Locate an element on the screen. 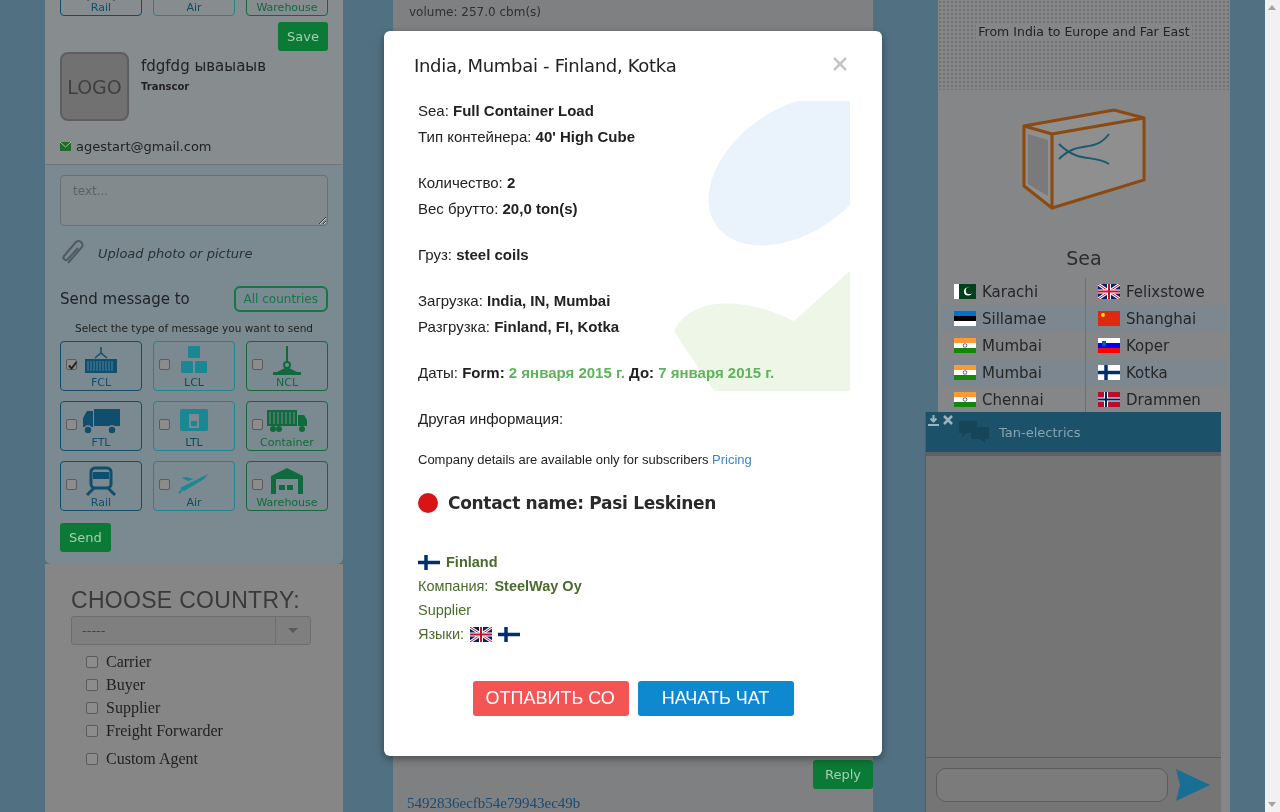 The image size is (1280, 812). detail-line: Загрузка: India, IN, Mumbai is located at coordinates (515, 301).